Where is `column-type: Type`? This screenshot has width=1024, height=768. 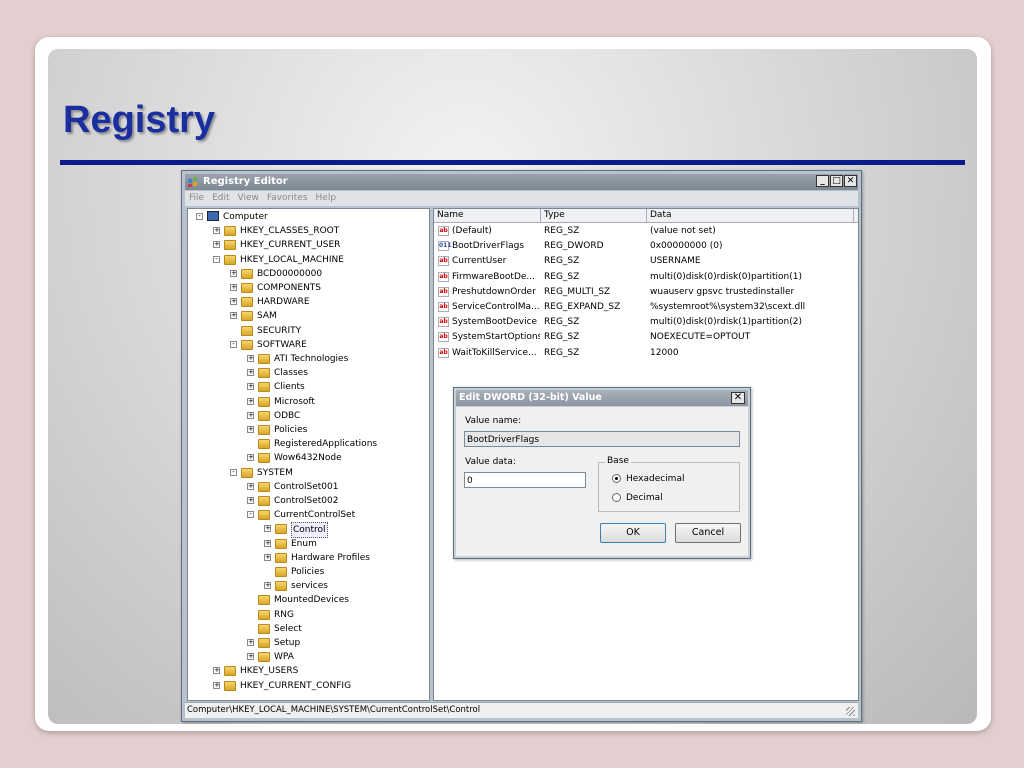
column-type: Type is located at coordinates (594, 215).